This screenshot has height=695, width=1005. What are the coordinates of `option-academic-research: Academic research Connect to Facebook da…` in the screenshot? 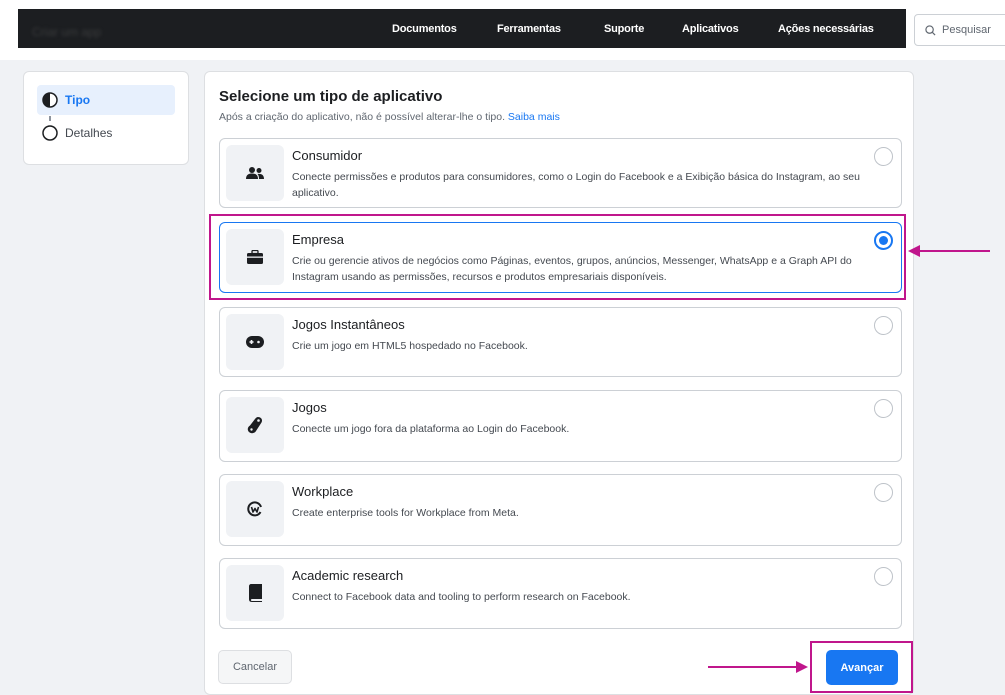 It's located at (560, 593).